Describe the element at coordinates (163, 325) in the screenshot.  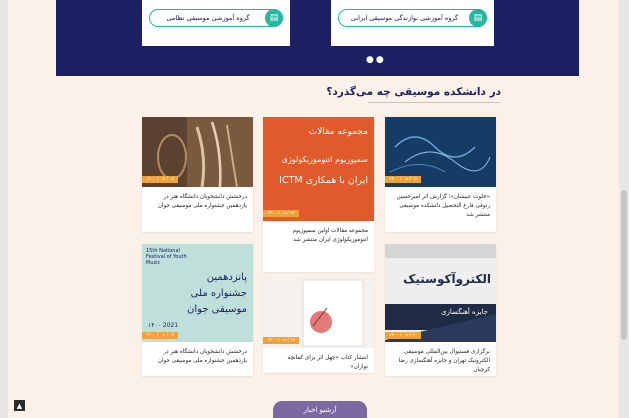
I see `poster-year: ۱۴۰۰ 2021` at that location.